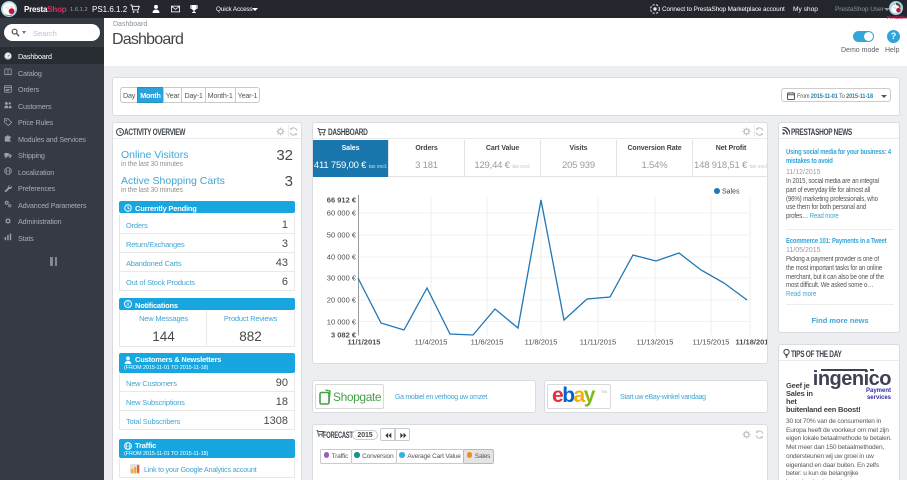  I want to click on svg-text: 11/11/2015, so click(598, 342).